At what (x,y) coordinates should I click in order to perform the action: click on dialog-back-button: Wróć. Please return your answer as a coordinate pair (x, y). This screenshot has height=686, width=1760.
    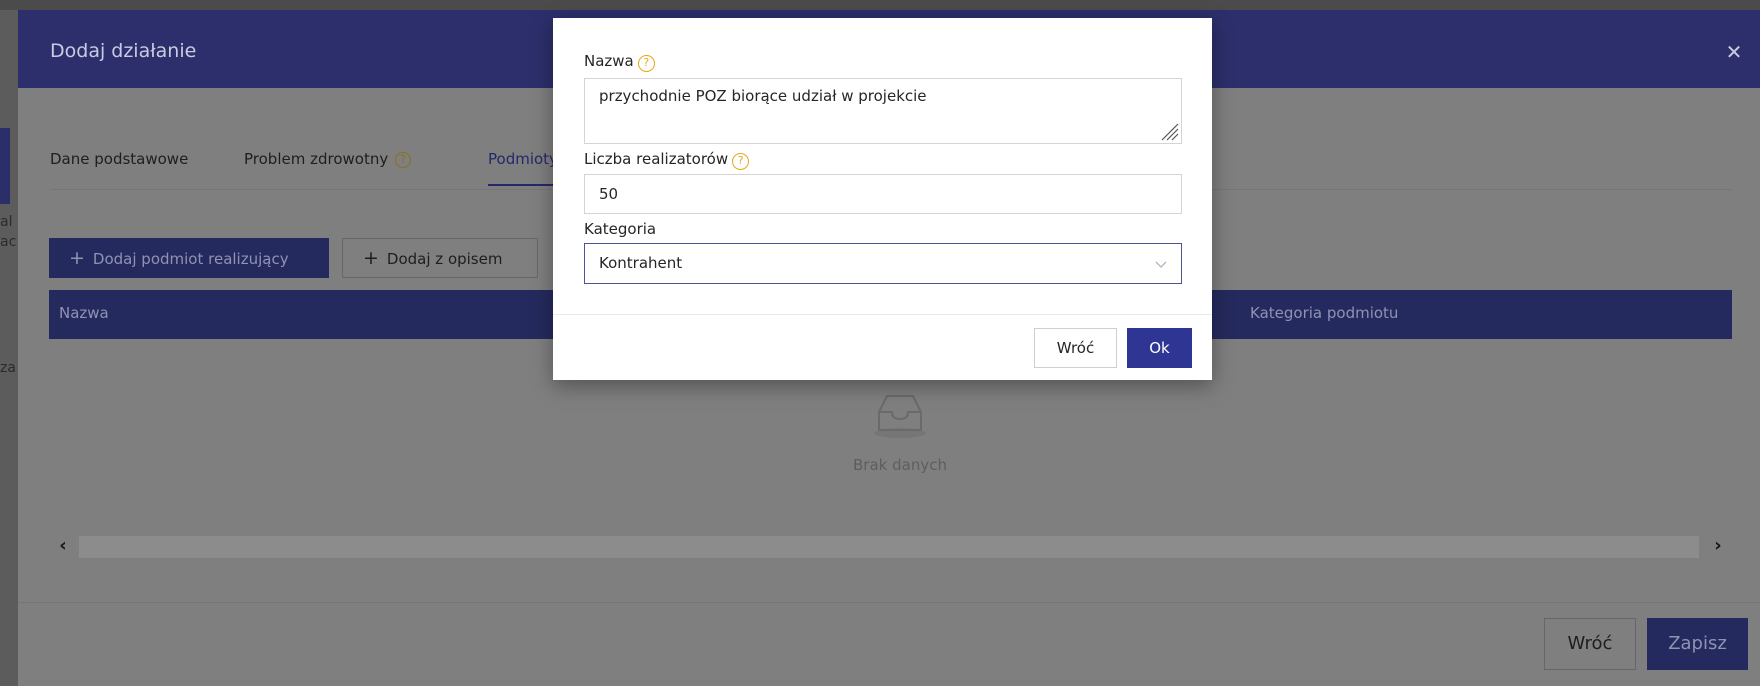
    Looking at the image, I should click on (1075, 348).